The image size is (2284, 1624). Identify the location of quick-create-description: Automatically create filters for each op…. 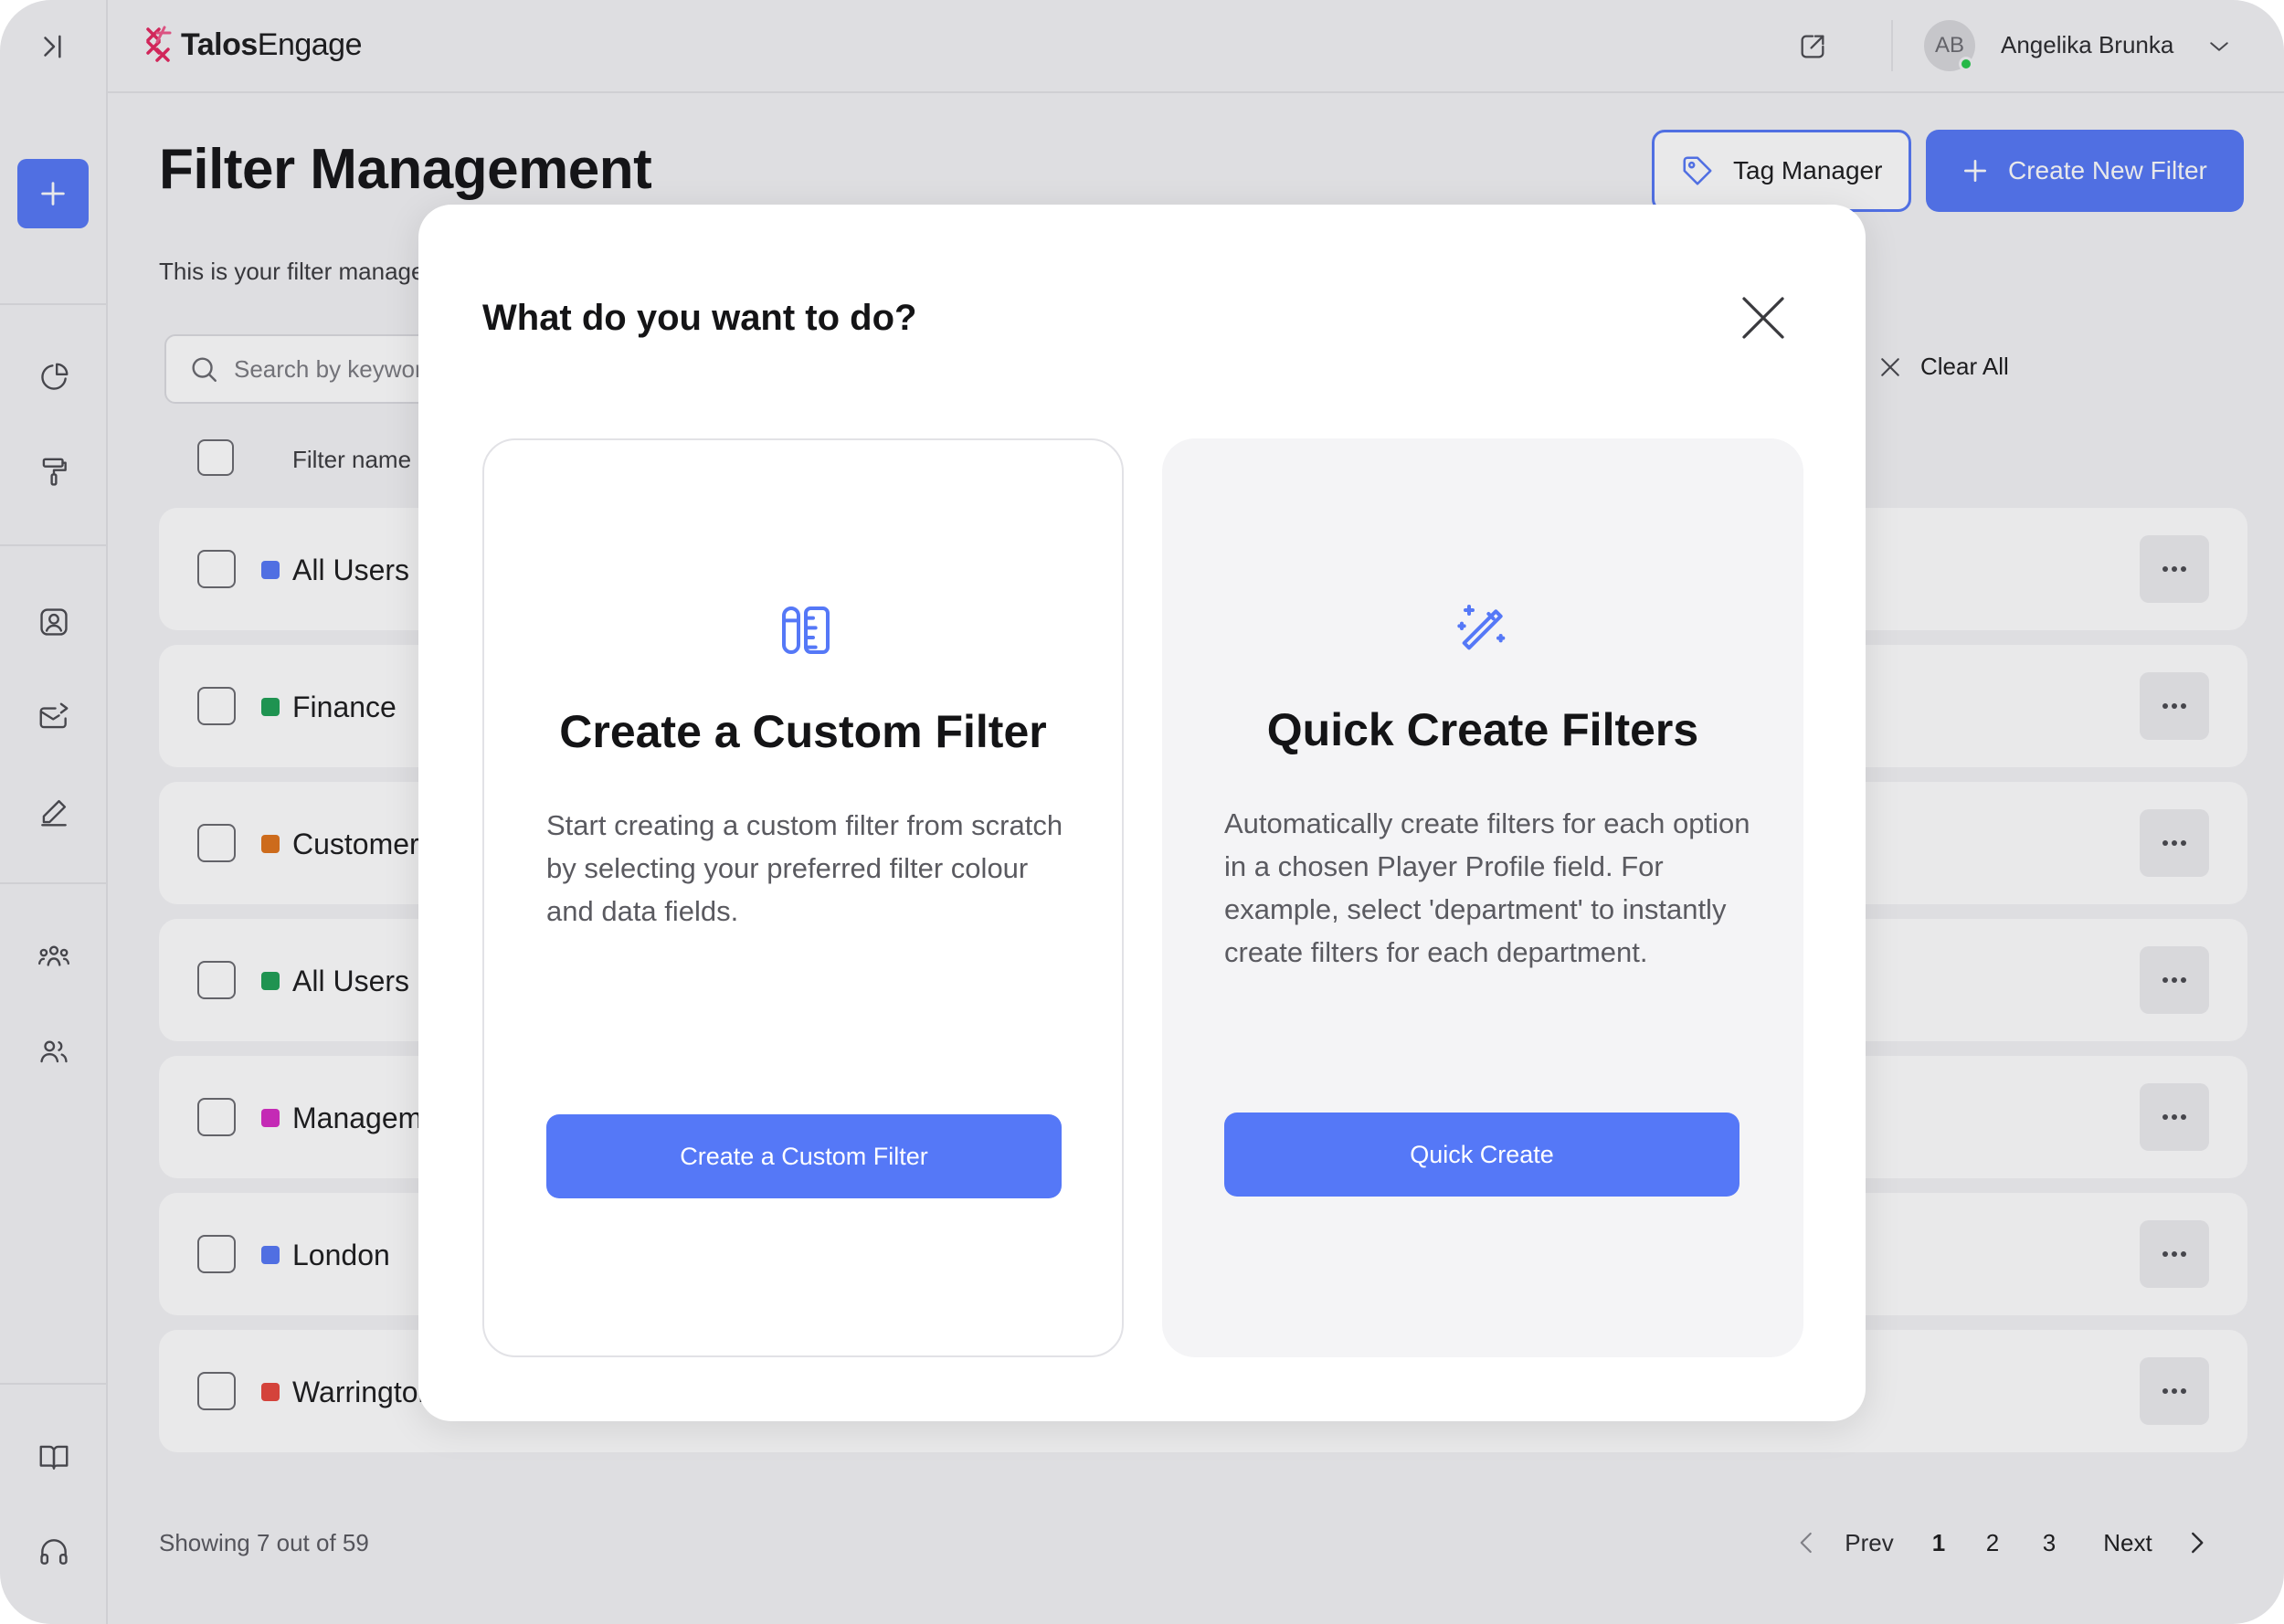
(1487, 887).